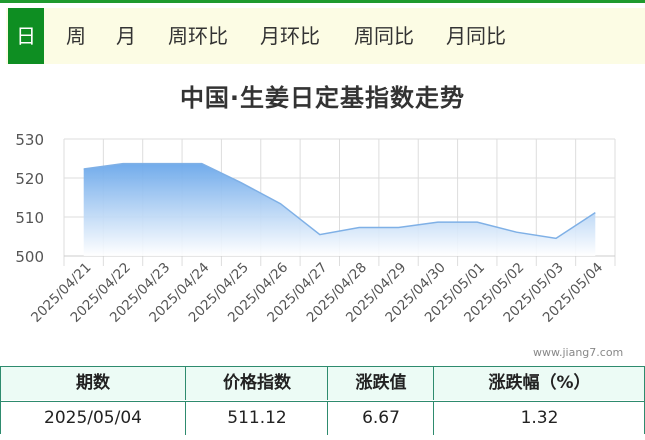 The width and height of the screenshot is (645, 440). I want to click on y-tick-label: 530, so click(29, 140).